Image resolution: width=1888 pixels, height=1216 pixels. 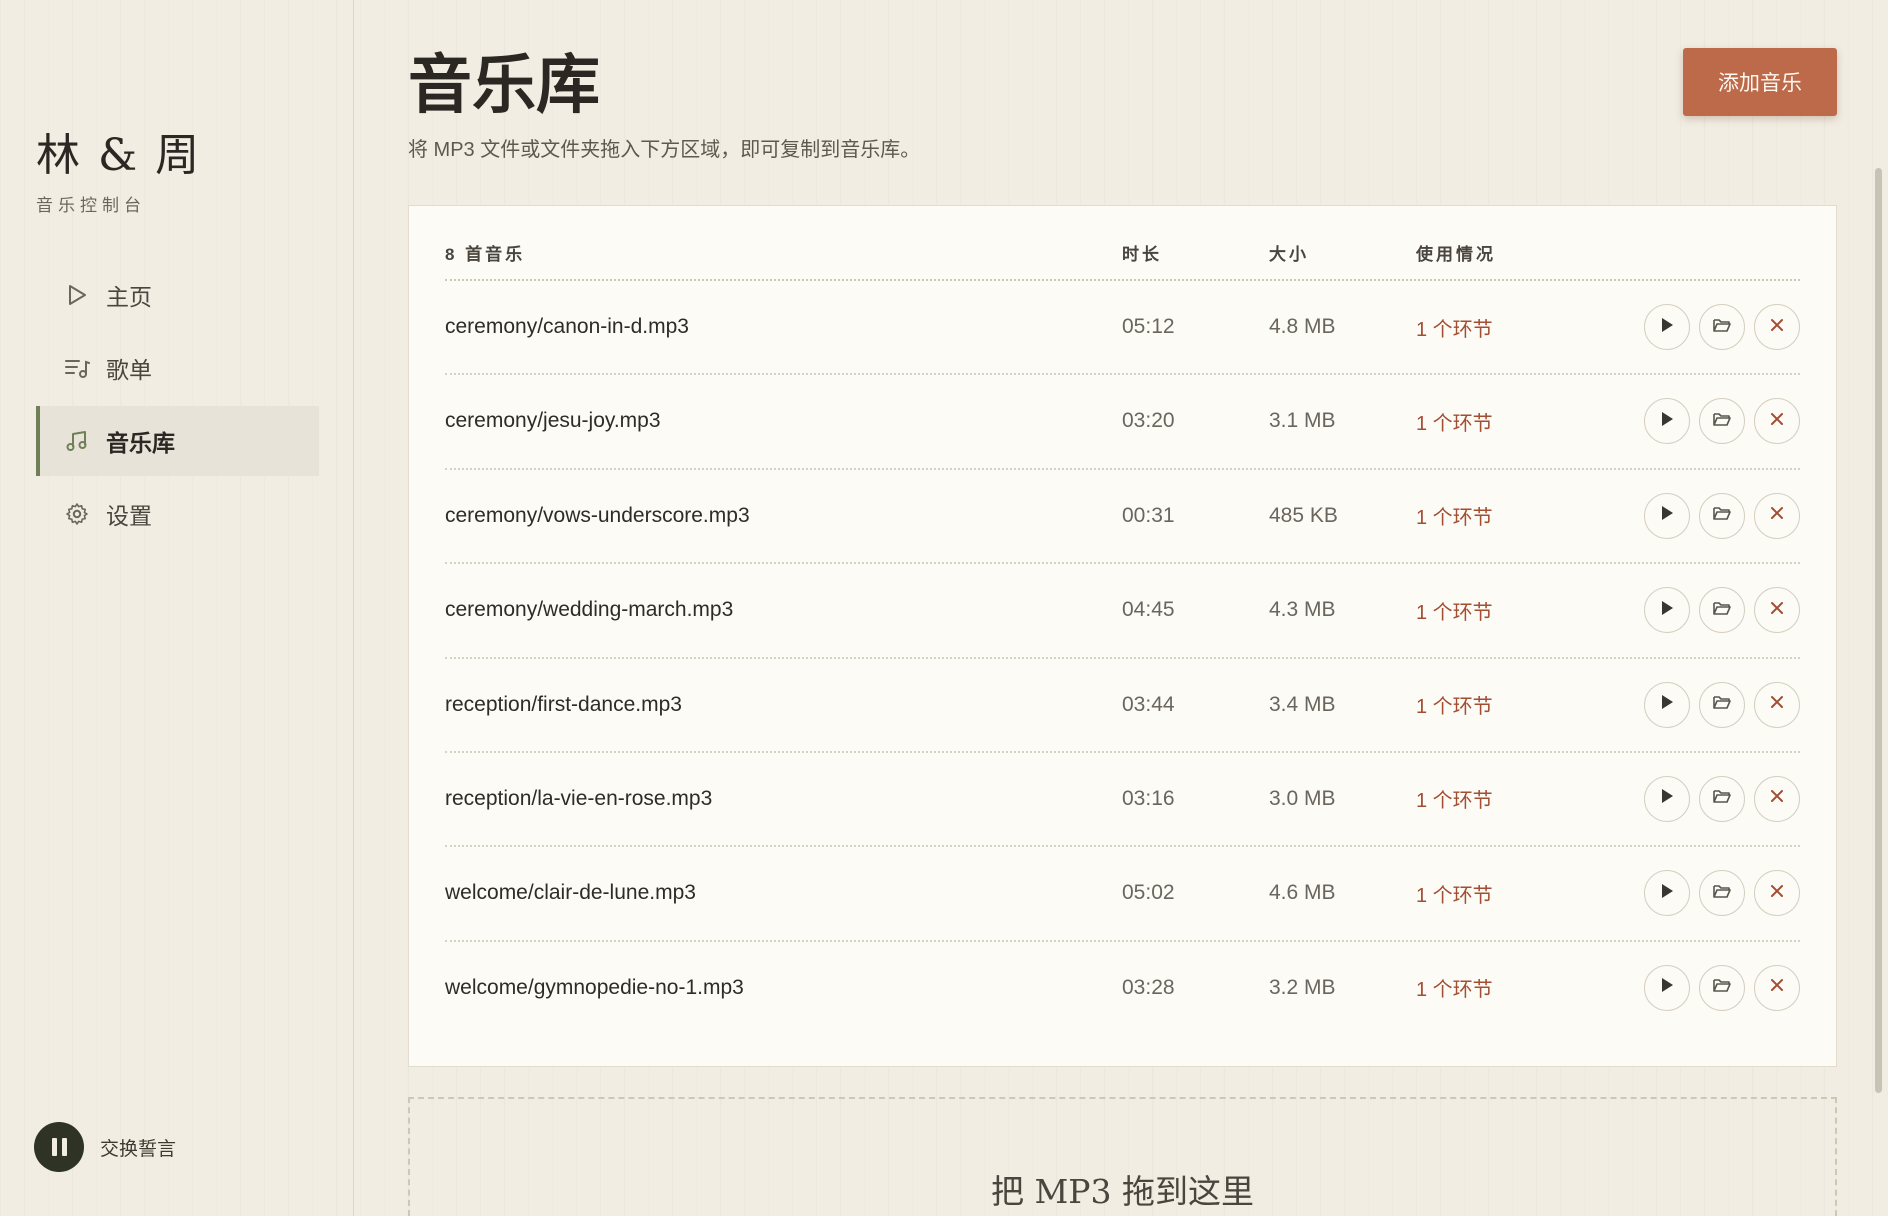 What do you see at coordinates (59, 1147) in the screenshot?
I see `pause-button` at bounding box center [59, 1147].